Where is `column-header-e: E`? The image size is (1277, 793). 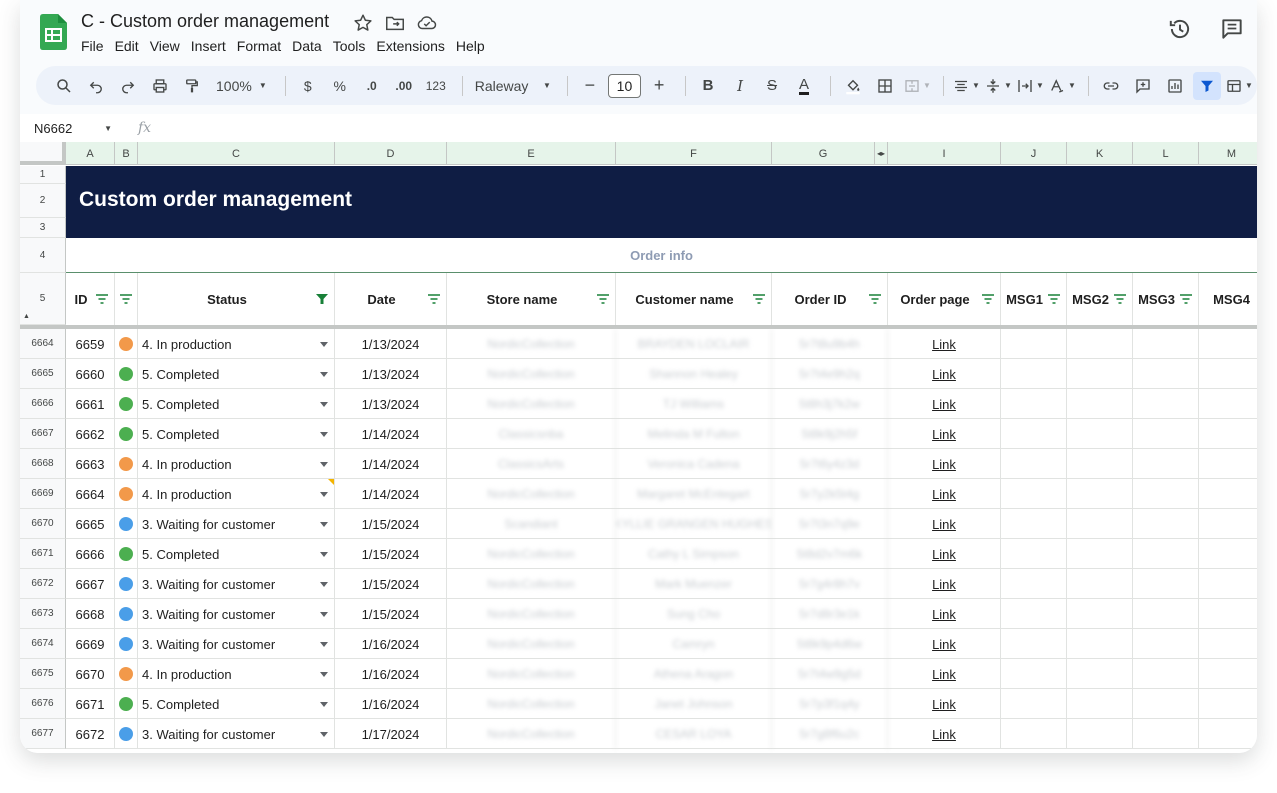
column-header-e: E is located at coordinates (531, 153).